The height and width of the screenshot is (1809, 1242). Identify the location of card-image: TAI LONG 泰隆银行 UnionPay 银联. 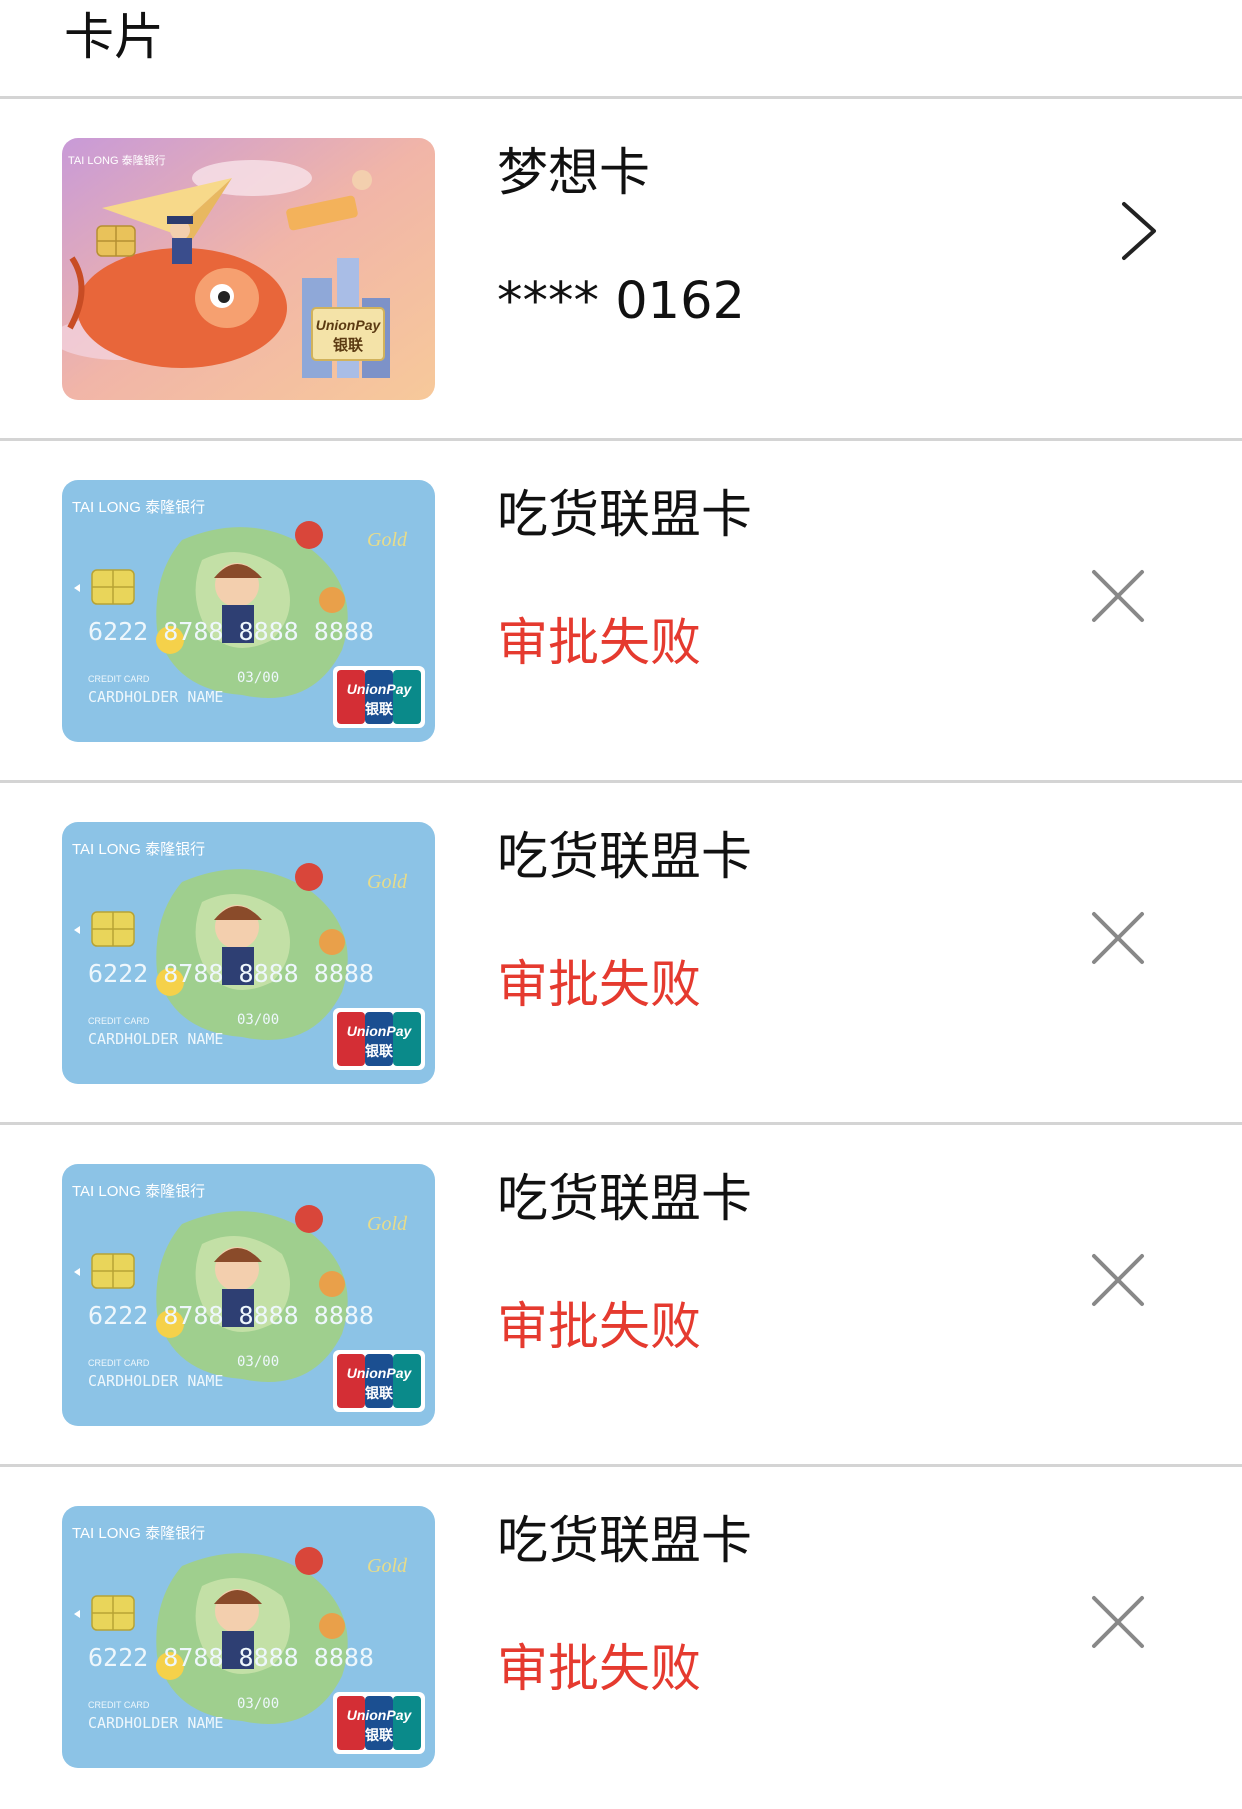
(248, 269).